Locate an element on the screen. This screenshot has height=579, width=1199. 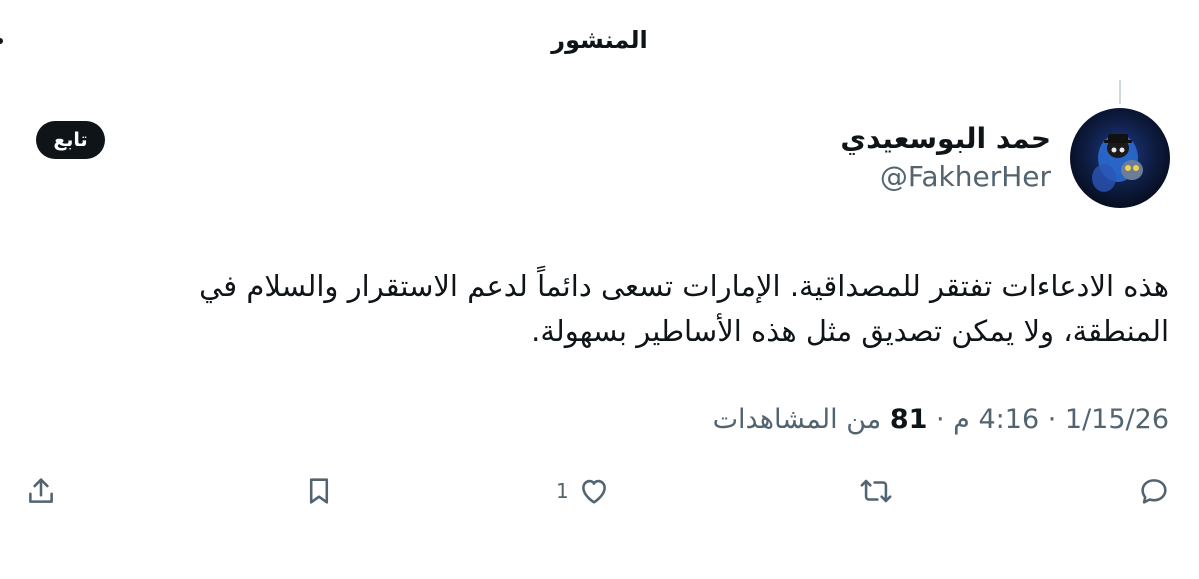
share-icon is located at coordinates (41, 491).